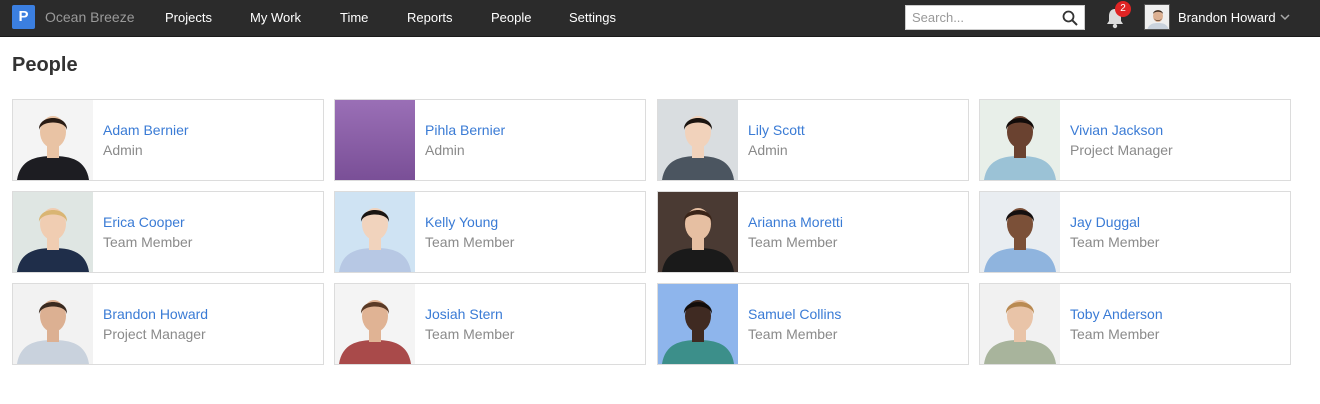  Describe the element at coordinates (1135, 140) in the screenshot. I see `person-card: Vivian Jackson Project Manager` at that location.